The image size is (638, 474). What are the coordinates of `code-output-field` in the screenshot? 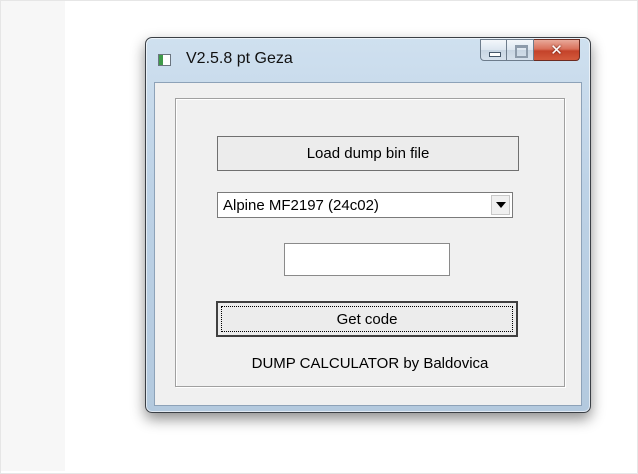 It's located at (367, 259).